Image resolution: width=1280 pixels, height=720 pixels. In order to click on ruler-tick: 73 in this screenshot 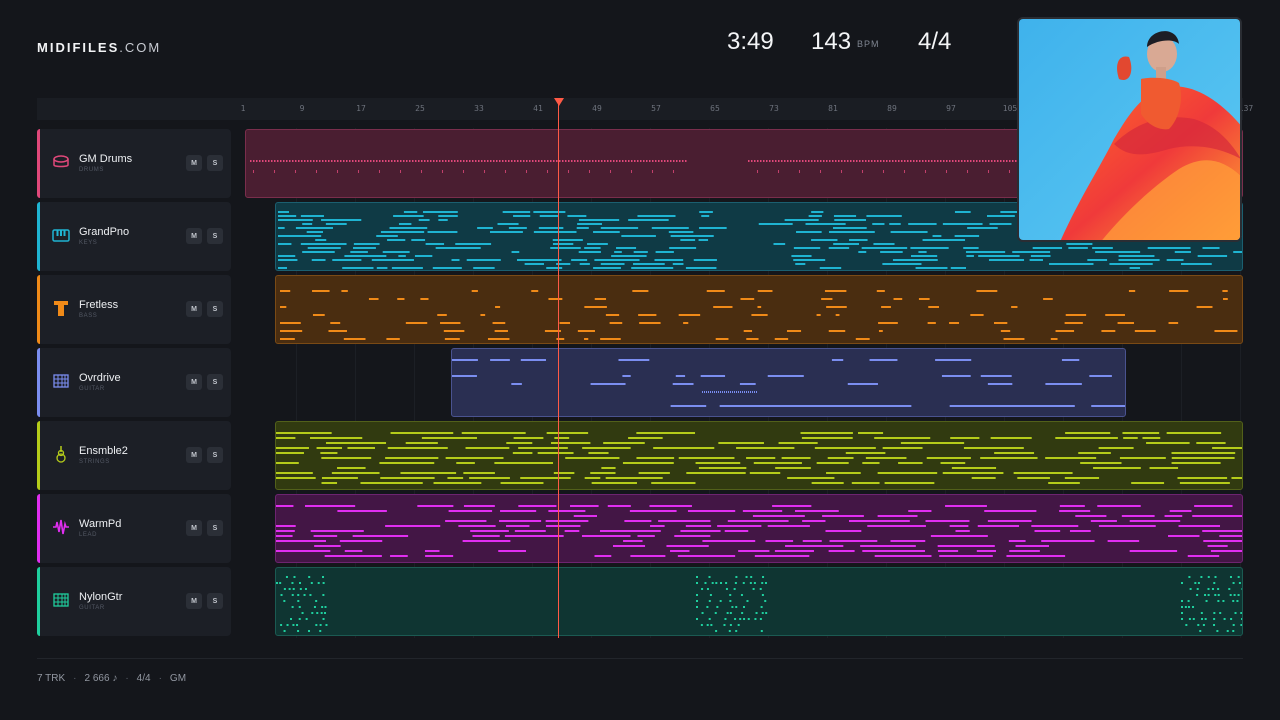, I will do `click(774, 108)`.